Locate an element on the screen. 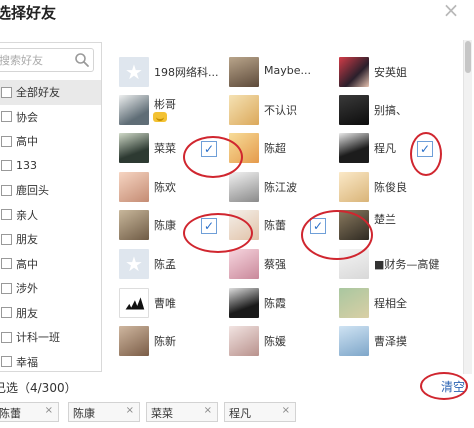 The width and height of the screenshot is (474, 428). group-label: 鹿回头 is located at coordinates (32, 191).